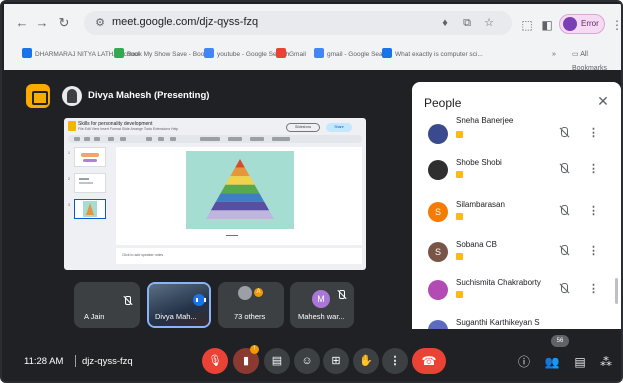 The width and height of the screenshot is (623, 383). Describe the element at coordinates (467, 23) in the screenshot. I see `install-app-icon: ⧉` at that location.